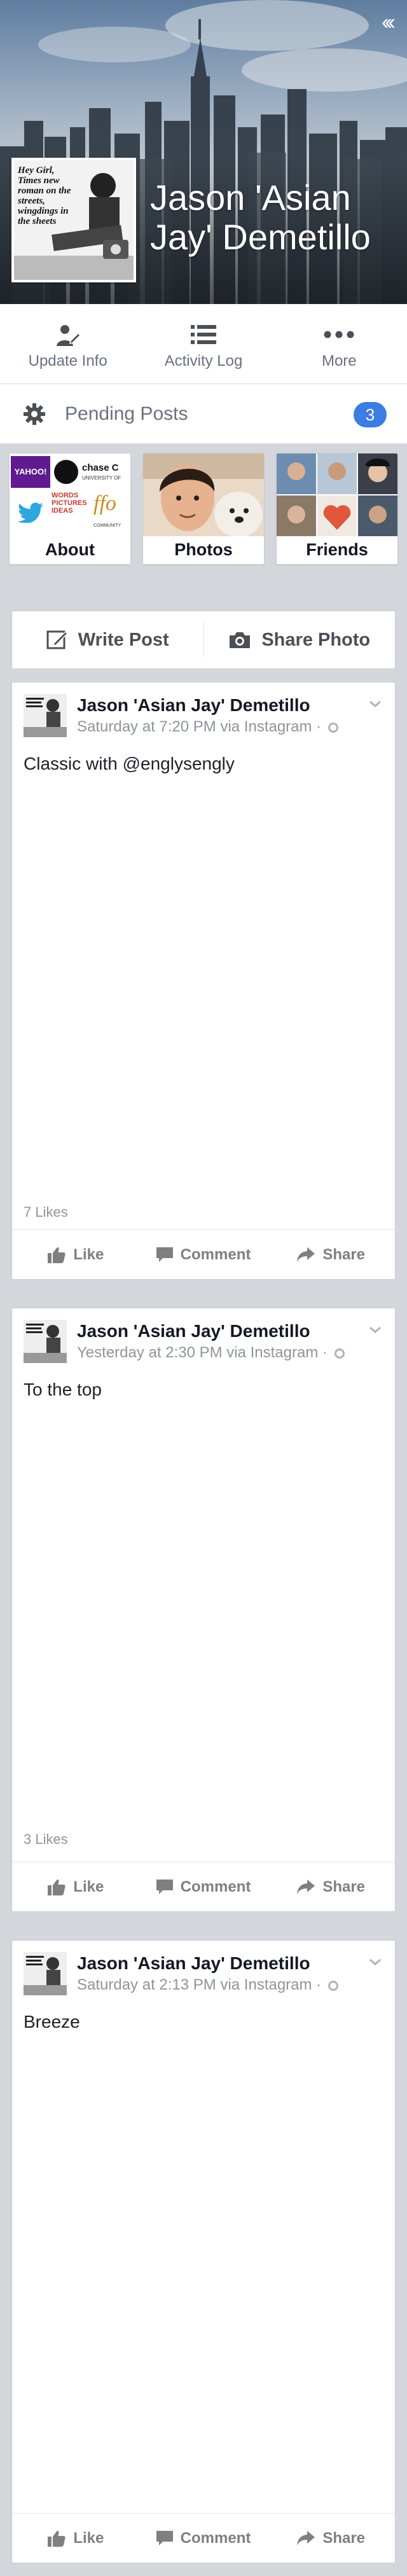 This screenshot has height=2576, width=407. I want to click on activity-log-label: Activity Log, so click(203, 361).